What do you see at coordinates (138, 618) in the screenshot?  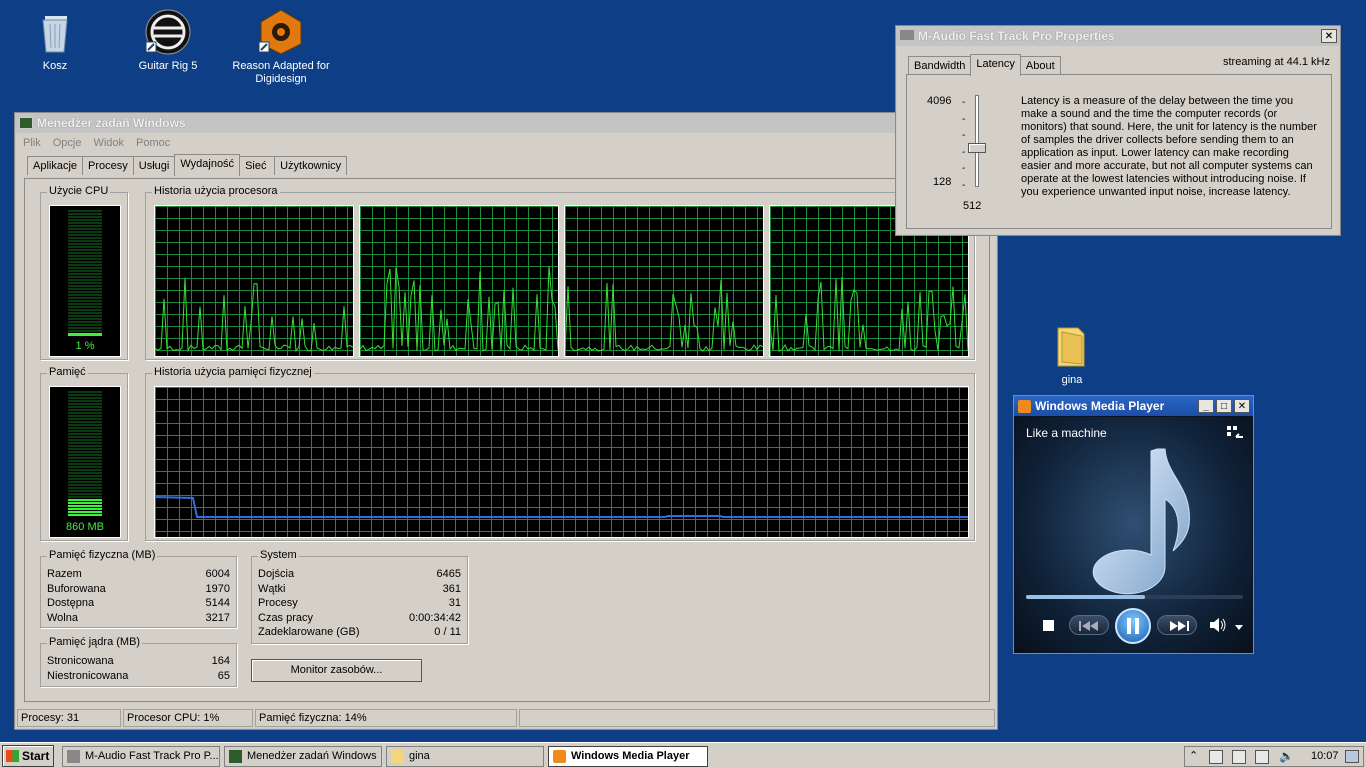 I see `physical-row-free: Wolna 3217` at bounding box center [138, 618].